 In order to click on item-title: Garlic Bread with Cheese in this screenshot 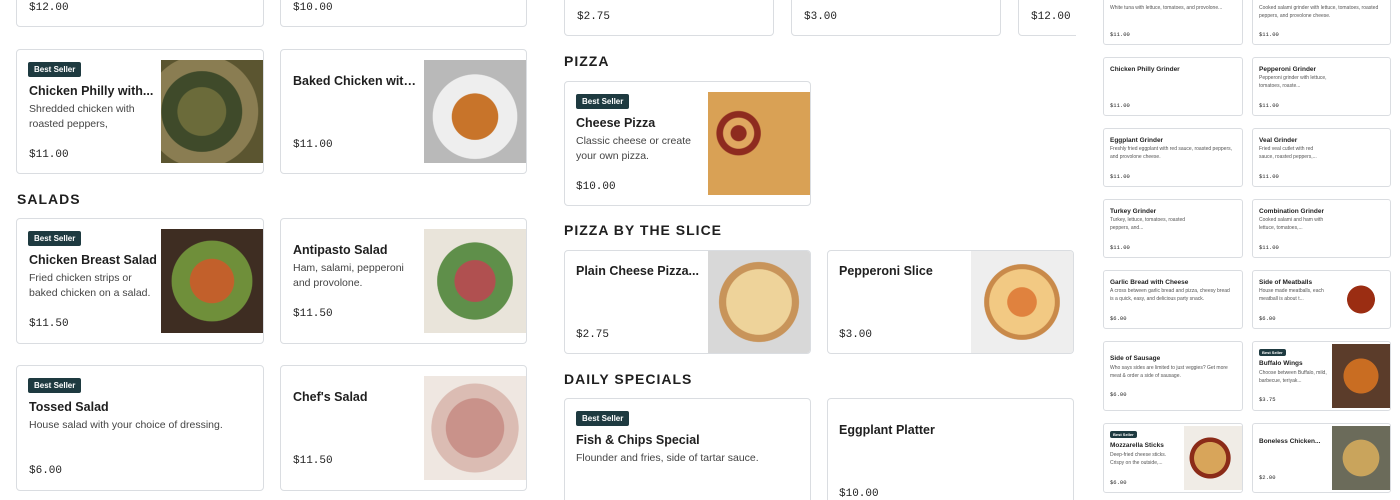, I will do `click(1149, 282)`.